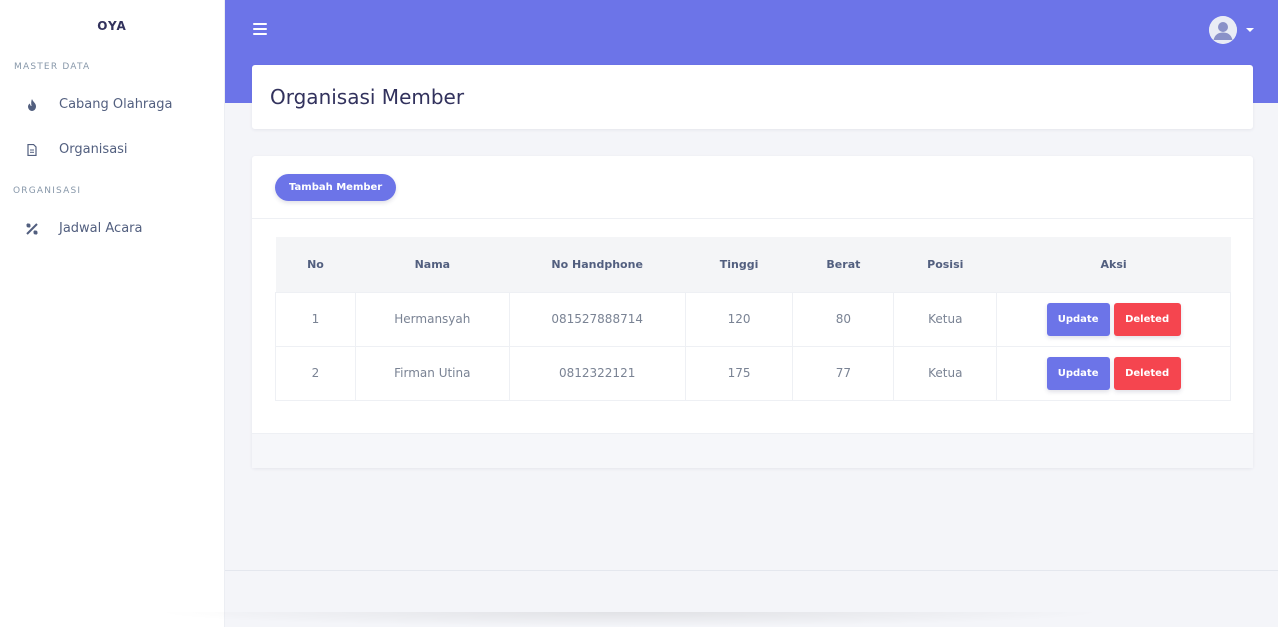  I want to click on cell-berat: 80, so click(843, 319).